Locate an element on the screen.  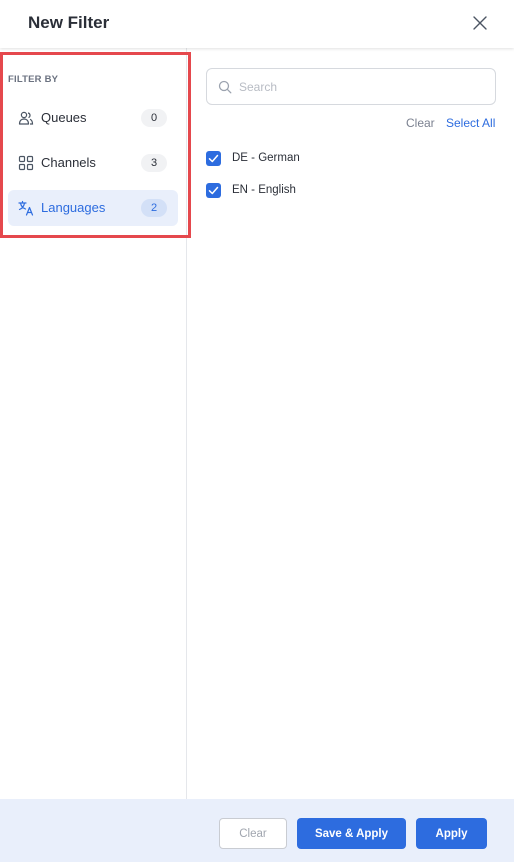
option-en-english: EN - English is located at coordinates (251, 190).